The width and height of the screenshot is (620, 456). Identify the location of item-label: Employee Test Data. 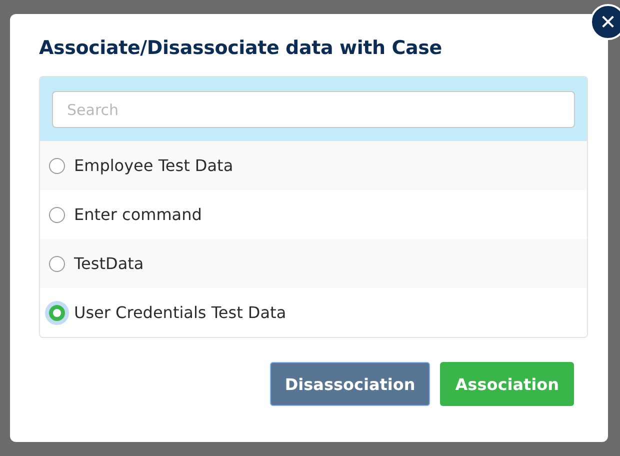
(154, 165).